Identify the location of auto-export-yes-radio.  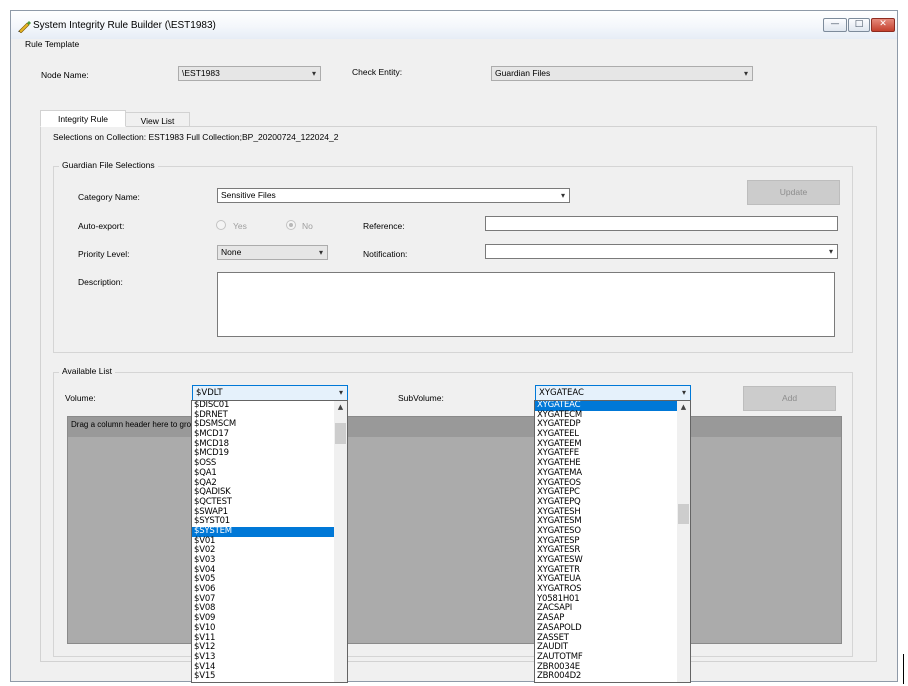
(221, 225).